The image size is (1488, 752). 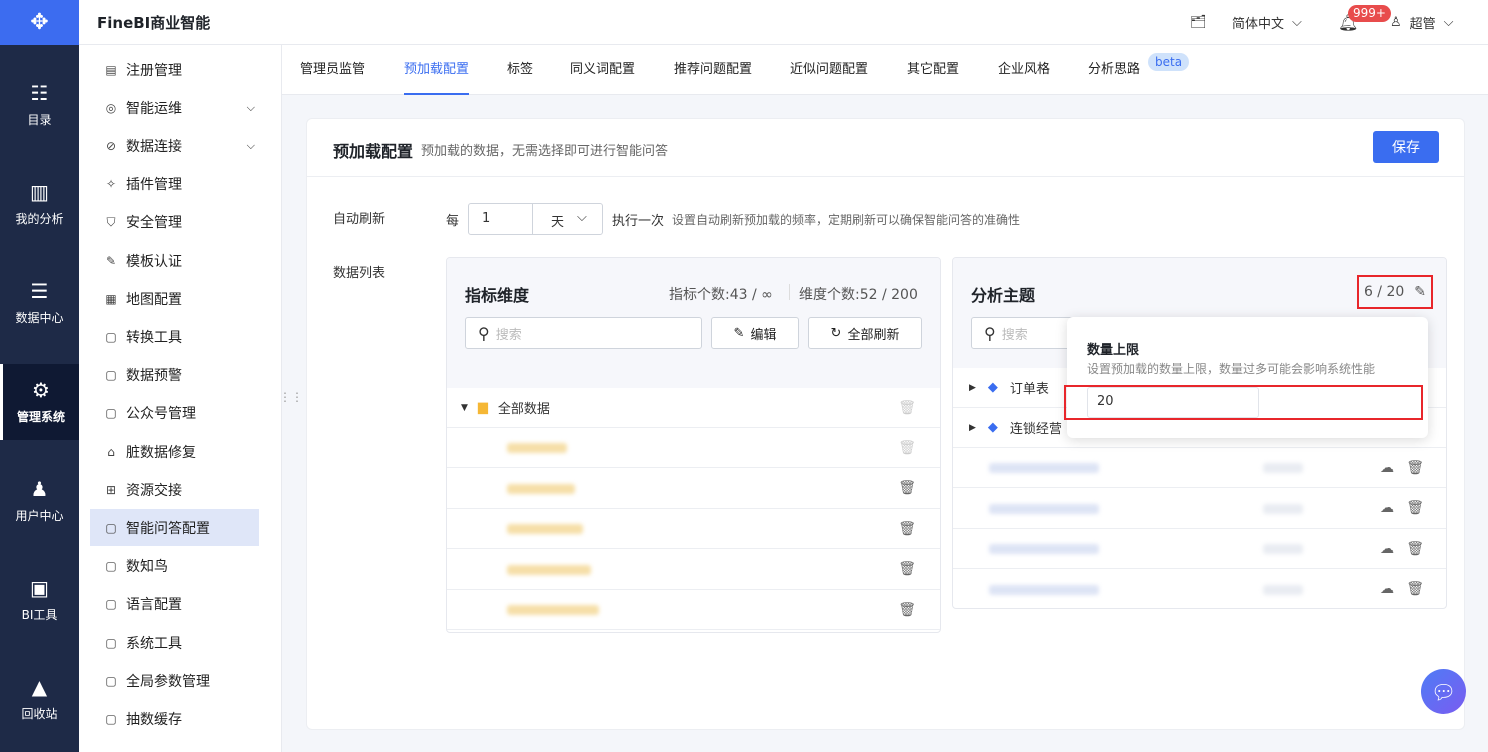 I want to click on edit-button: ✎ 编辑, so click(x=755, y=333).